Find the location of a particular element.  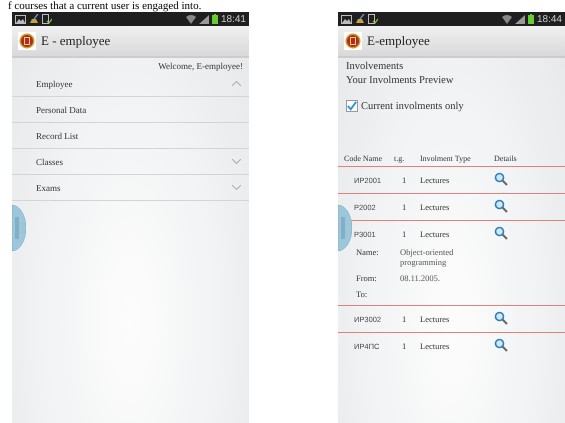

column-header: t.g. is located at coordinates (400, 158).